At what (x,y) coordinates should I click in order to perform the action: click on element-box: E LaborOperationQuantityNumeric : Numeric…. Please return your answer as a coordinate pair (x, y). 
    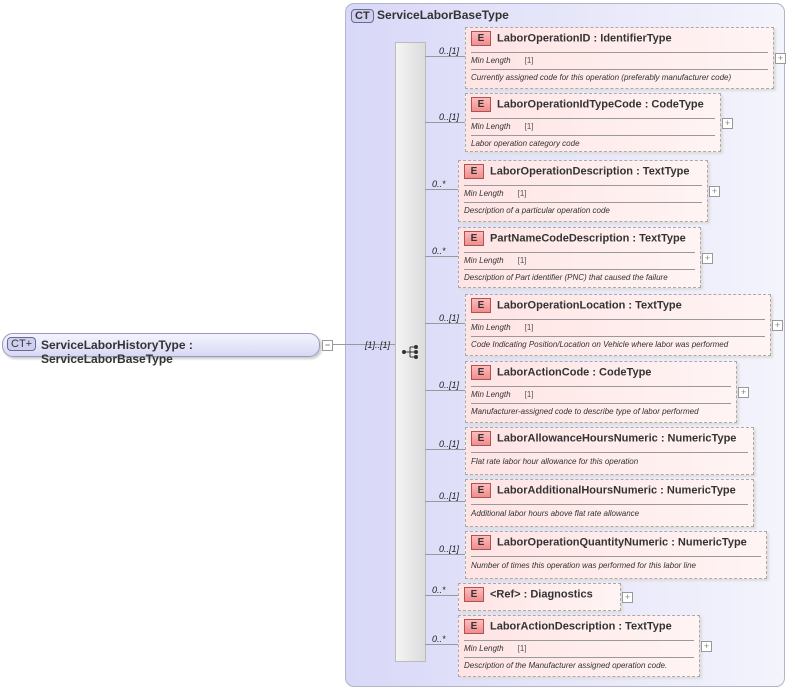
    Looking at the image, I should click on (616, 555).